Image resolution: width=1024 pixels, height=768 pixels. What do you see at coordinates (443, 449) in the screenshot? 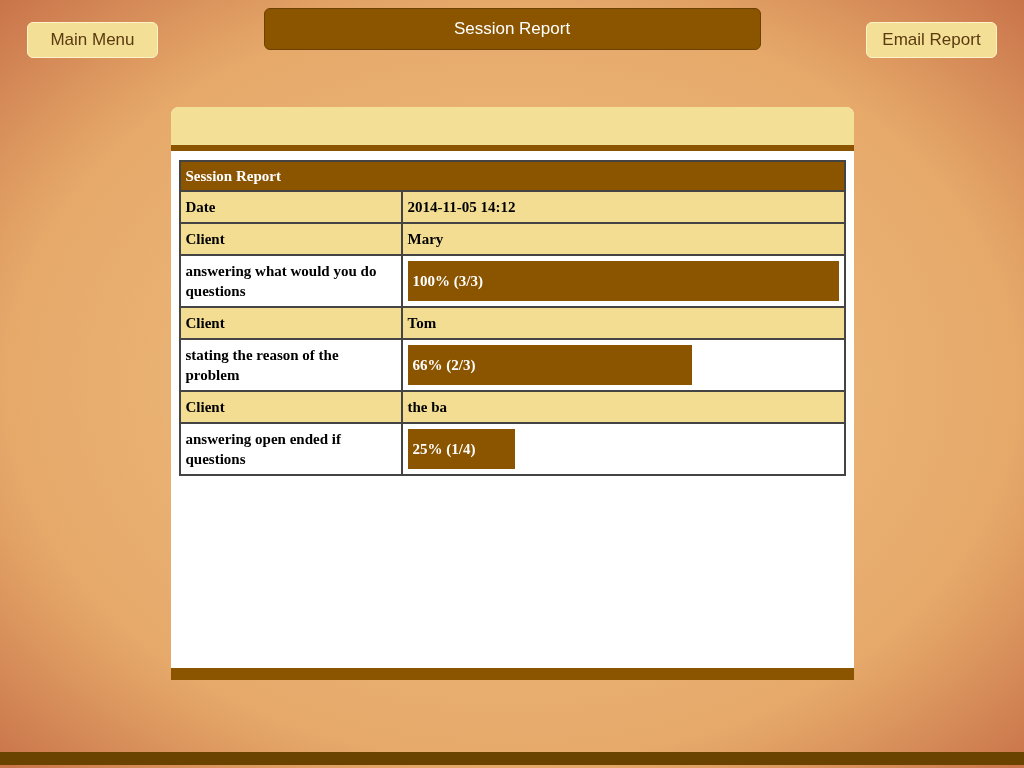
I see `progress-reading: 25% (1/4)` at bounding box center [443, 449].